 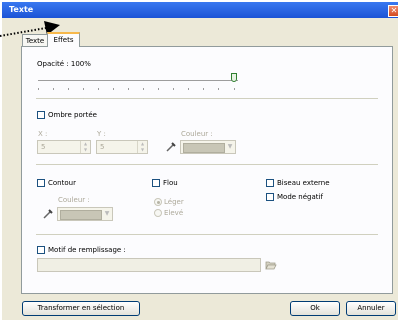 I want to click on shadow-checkbox, so click(x=41, y=115).